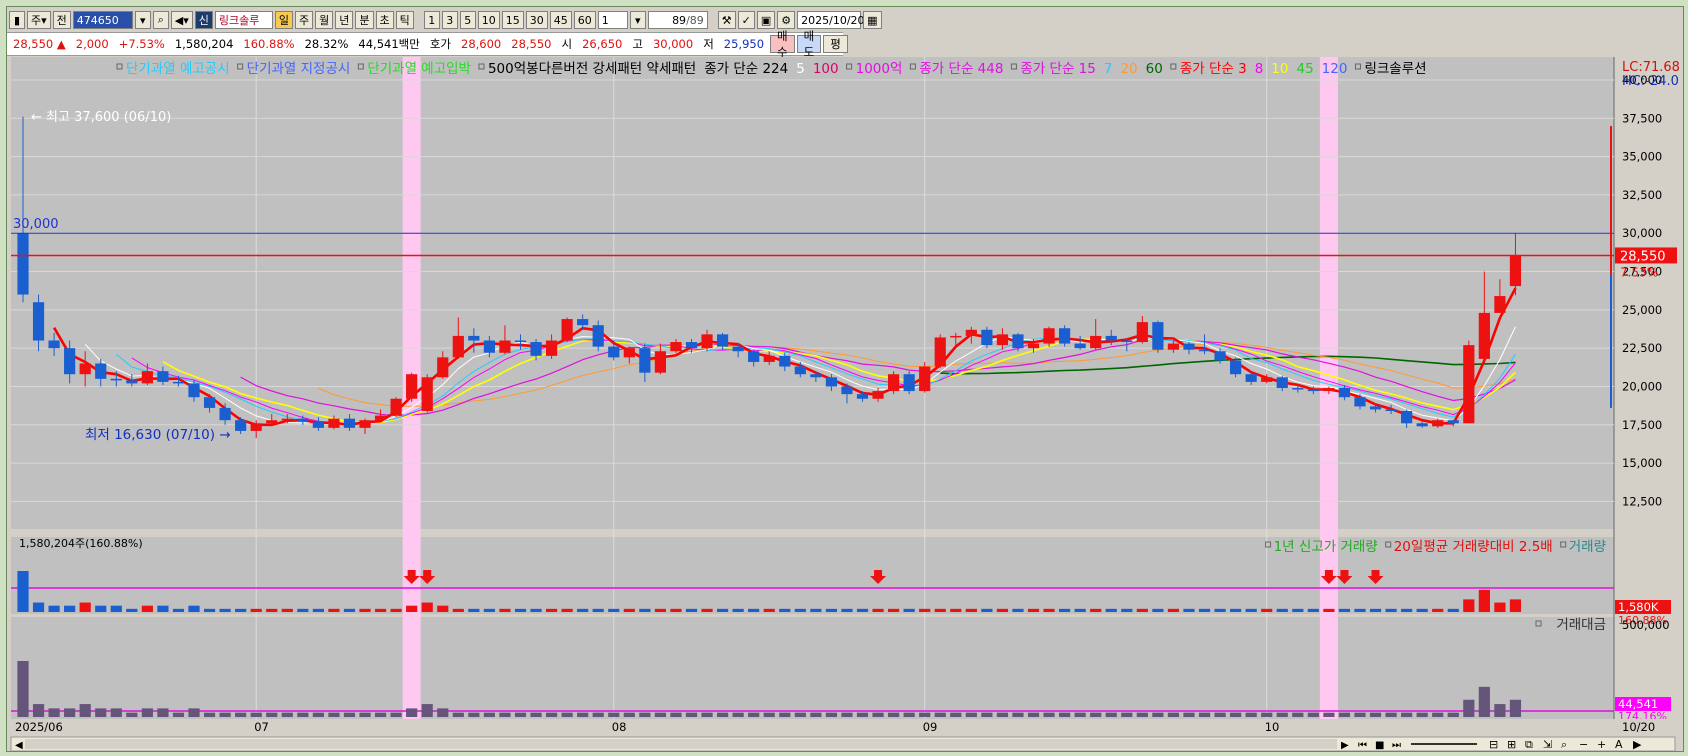 The height and width of the screenshot is (756, 1688). I want to click on period-minute-button: 분, so click(364, 20).